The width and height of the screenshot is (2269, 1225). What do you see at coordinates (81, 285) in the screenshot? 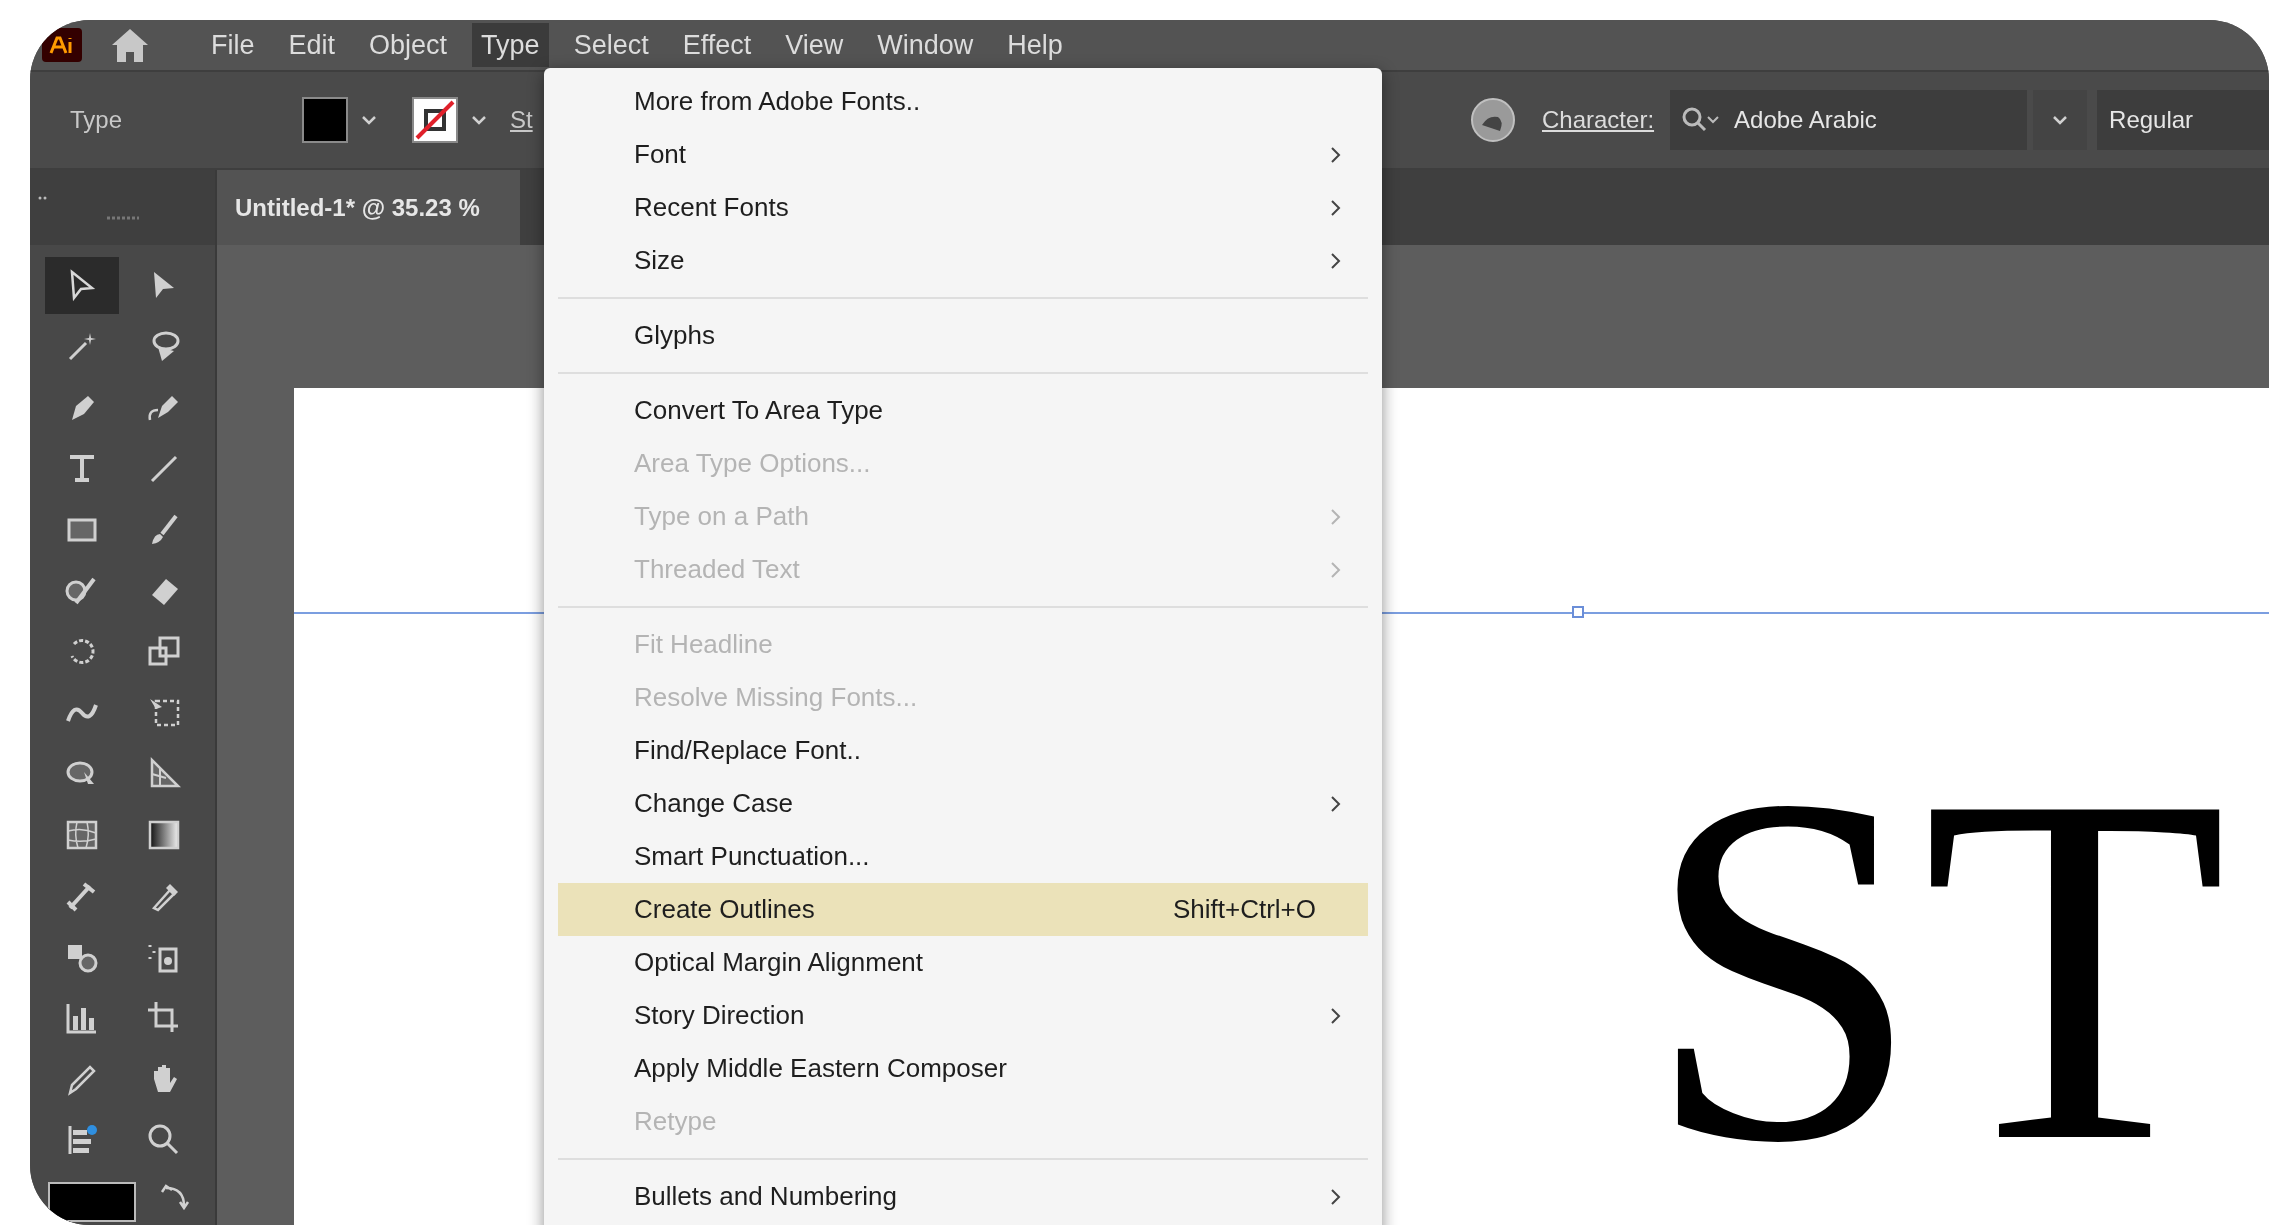
I see `tool-button` at bounding box center [81, 285].